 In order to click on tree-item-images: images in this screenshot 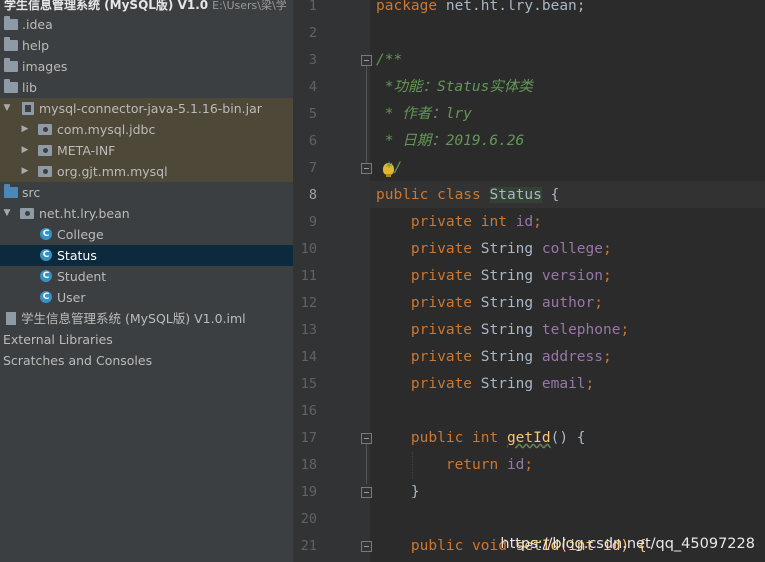, I will do `click(146, 66)`.